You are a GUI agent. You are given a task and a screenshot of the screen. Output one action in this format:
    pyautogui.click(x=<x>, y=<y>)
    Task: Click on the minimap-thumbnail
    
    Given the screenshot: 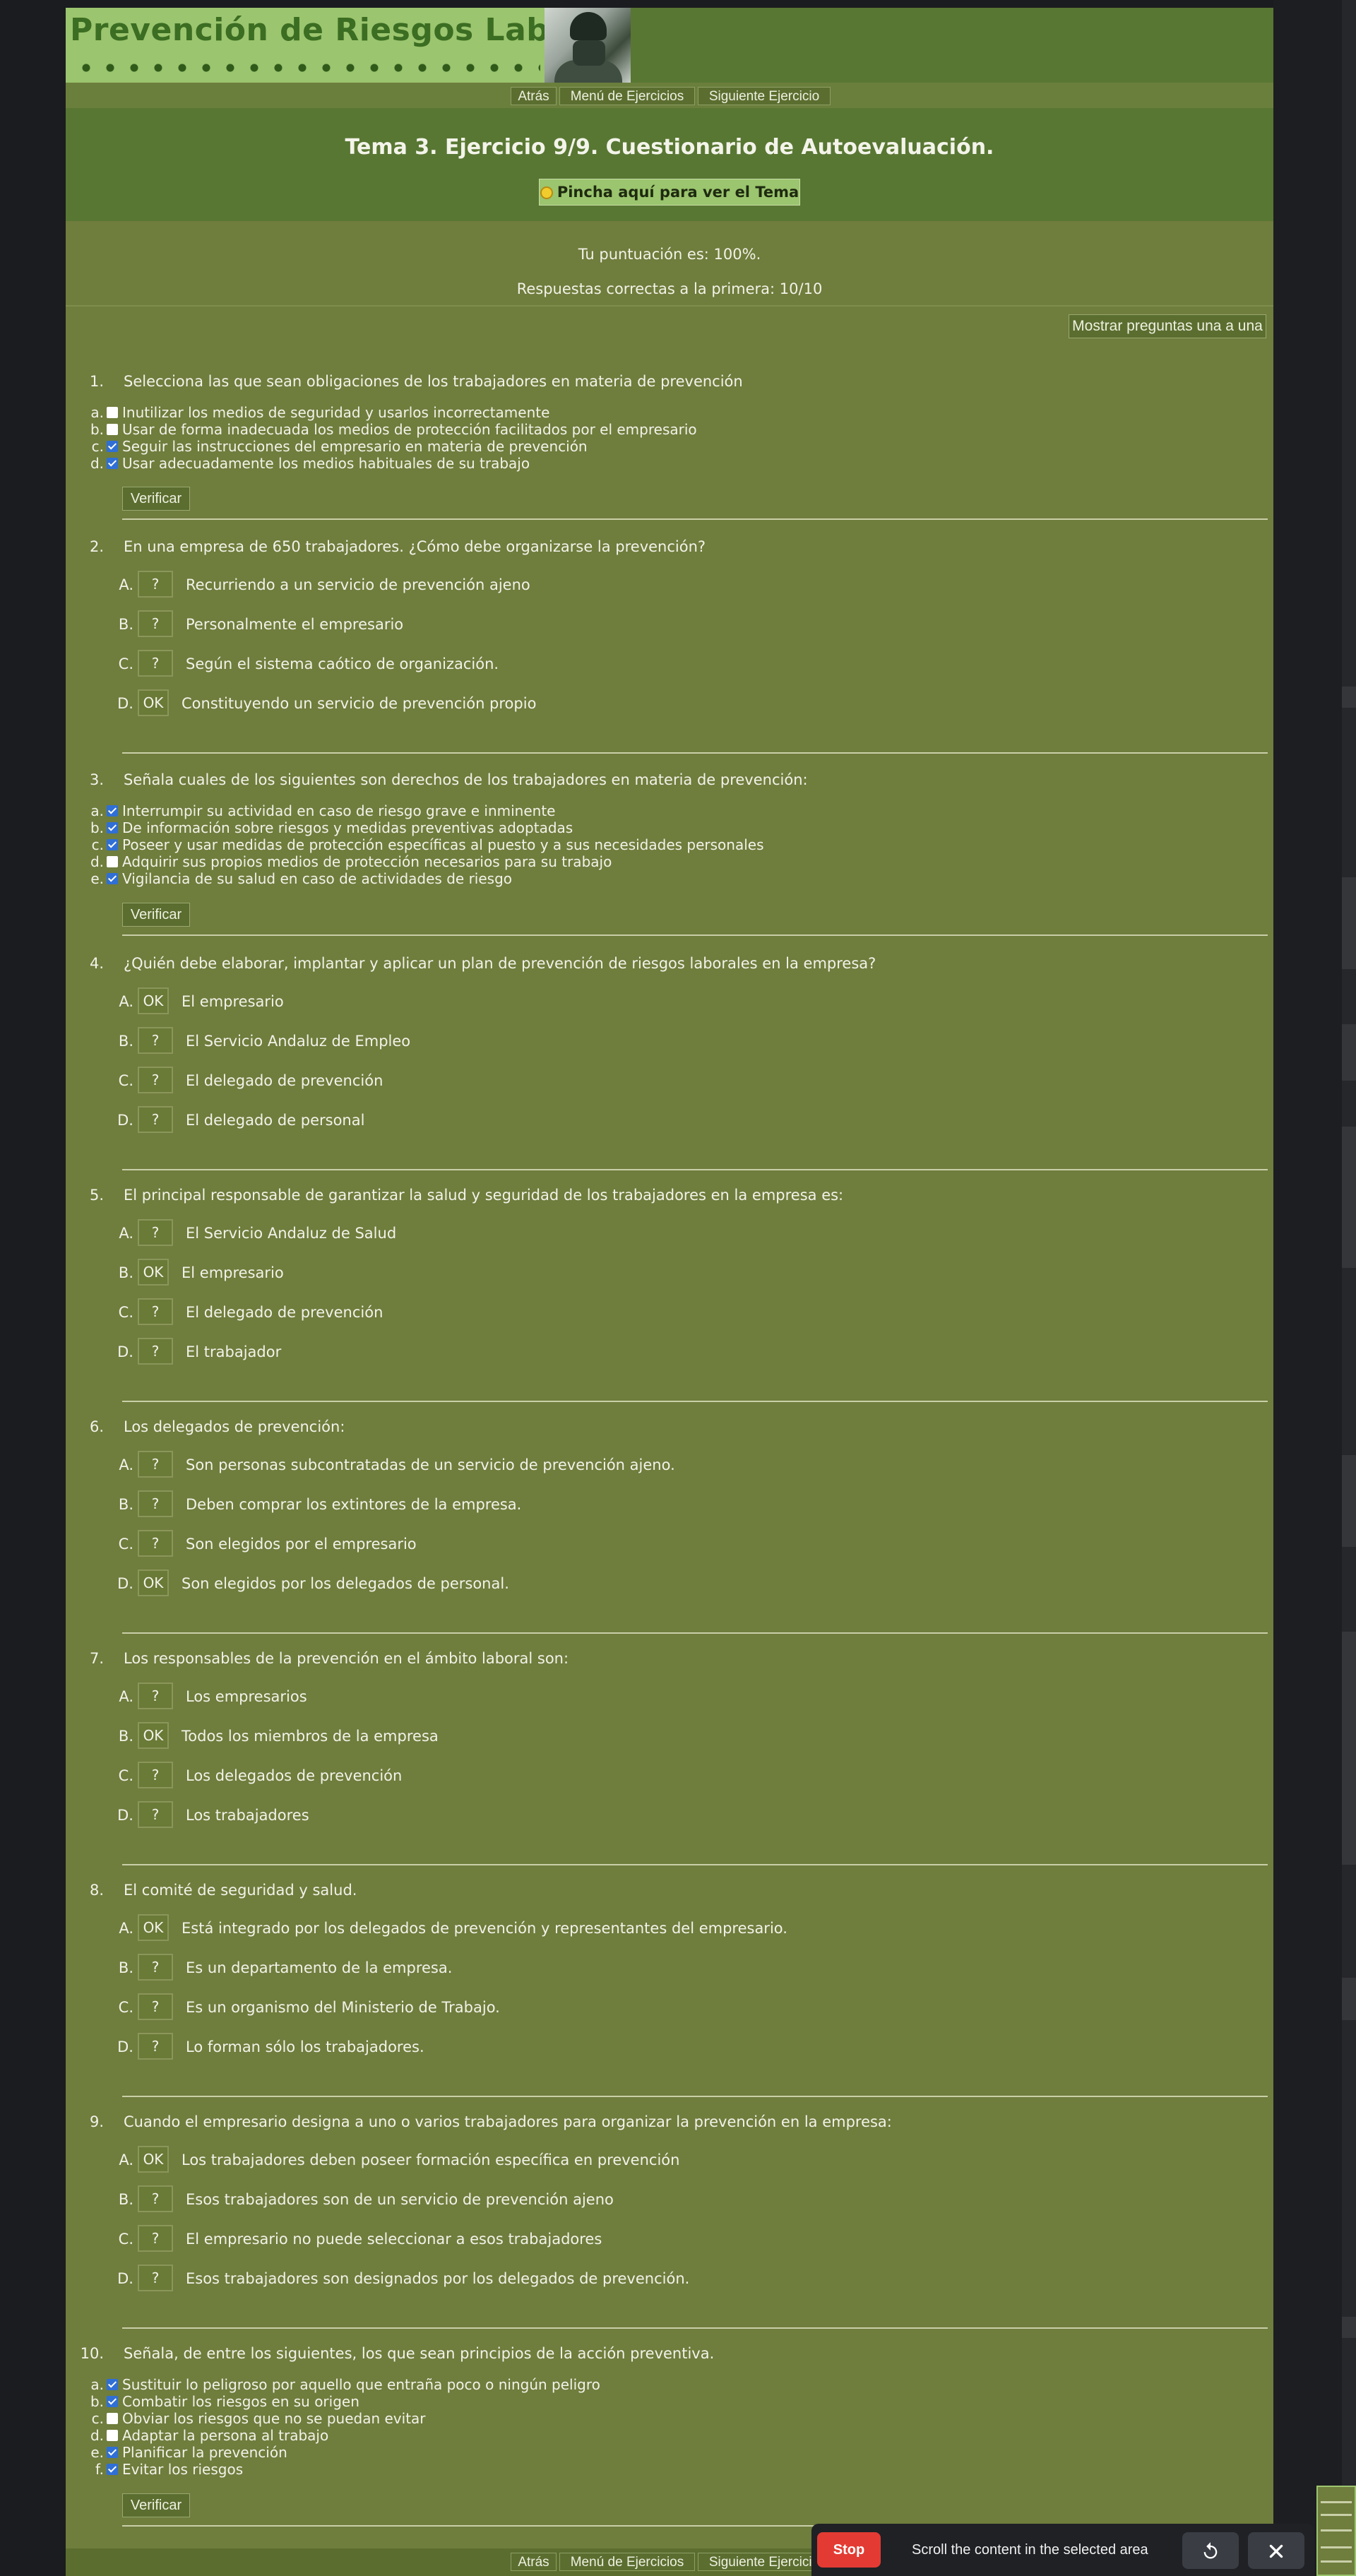 What is the action you would take?
    pyautogui.click(x=1336, y=2531)
    